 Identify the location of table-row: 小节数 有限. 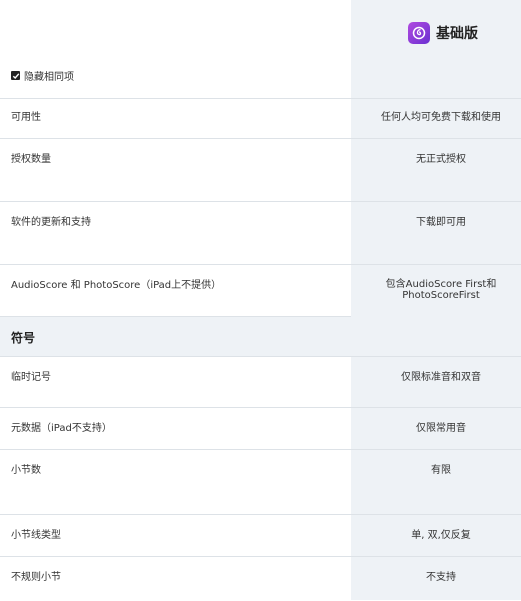
(260, 482).